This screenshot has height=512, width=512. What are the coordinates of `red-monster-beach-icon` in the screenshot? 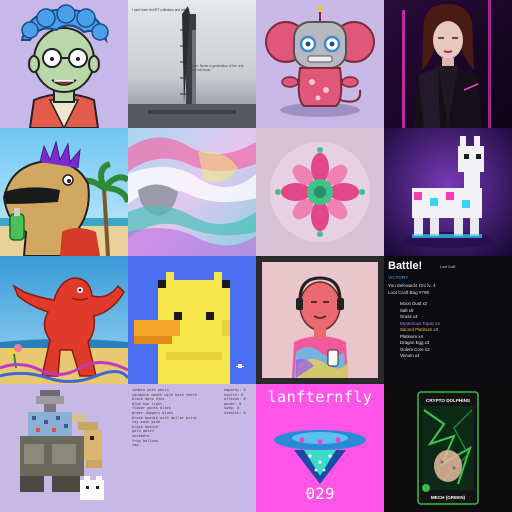 It's located at (64, 320).